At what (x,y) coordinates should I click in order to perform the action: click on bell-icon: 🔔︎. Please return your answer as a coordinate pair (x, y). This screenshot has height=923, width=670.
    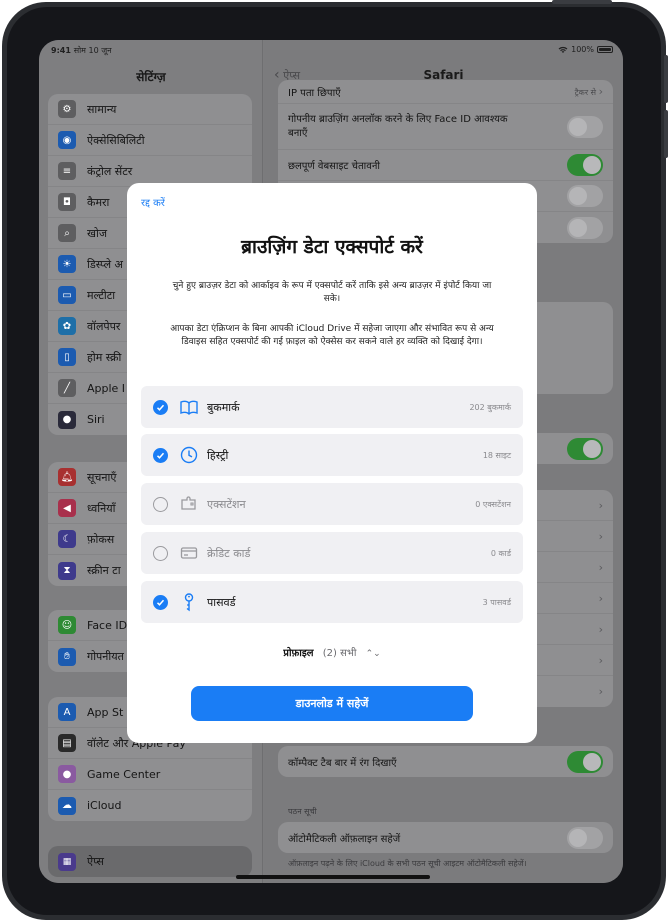
    Looking at the image, I should click on (67, 477).